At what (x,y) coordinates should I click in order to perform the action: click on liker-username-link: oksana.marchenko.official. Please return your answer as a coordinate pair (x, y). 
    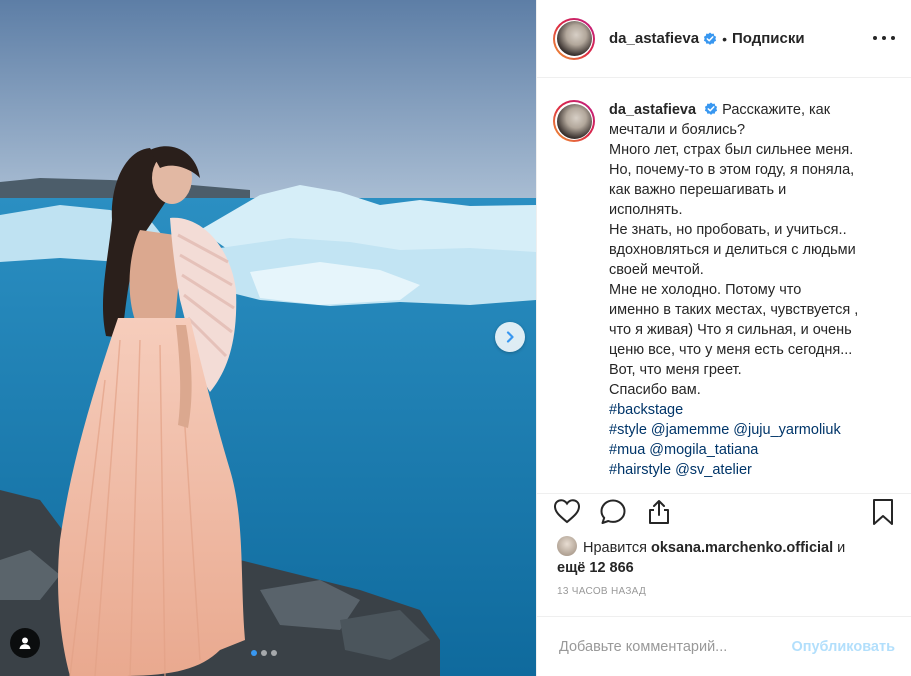
    Looking at the image, I should click on (742, 548).